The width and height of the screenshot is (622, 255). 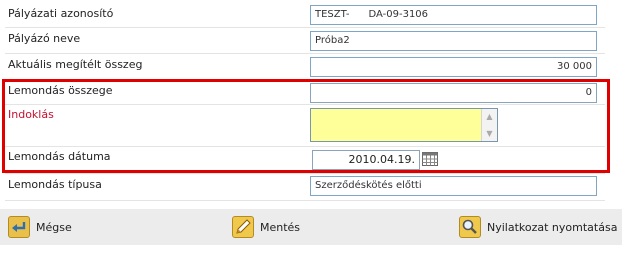 What do you see at coordinates (404, 125) in the screenshot?
I see `indoklas-textarea: ▲ ▼` at bounding box center [404, 125].